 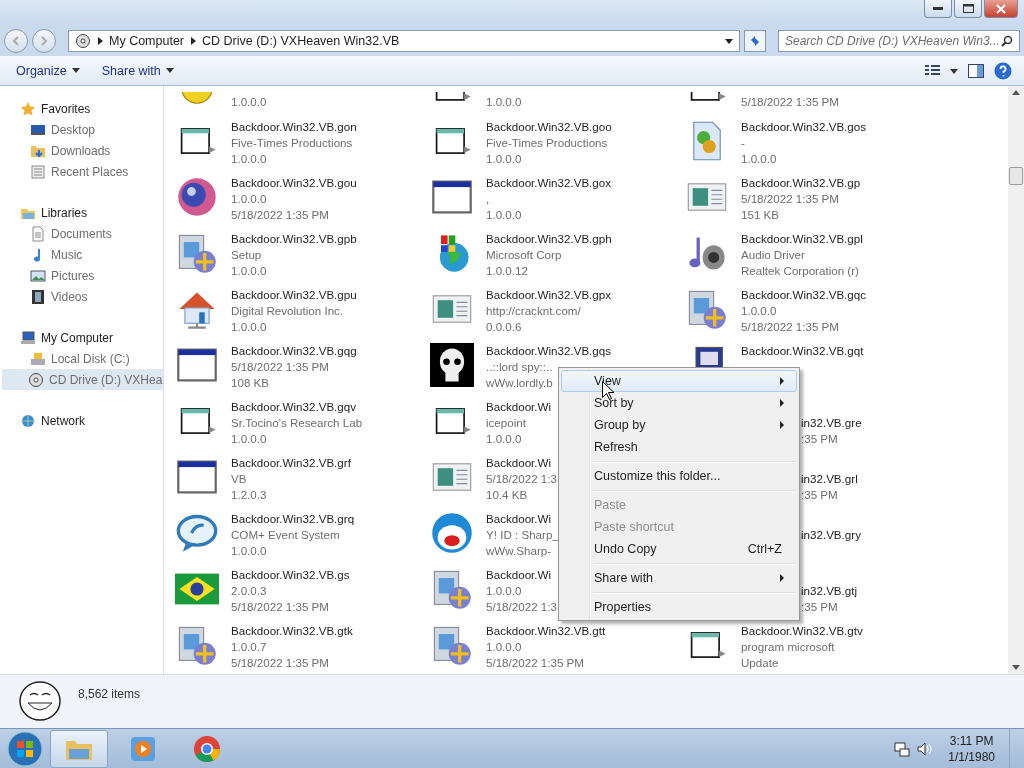 What do you see at coordinates (546, 631) in the screenshot?
I see `file-name: Backdoor.Win32.VB.gtt` at bounding box center [546, 631].